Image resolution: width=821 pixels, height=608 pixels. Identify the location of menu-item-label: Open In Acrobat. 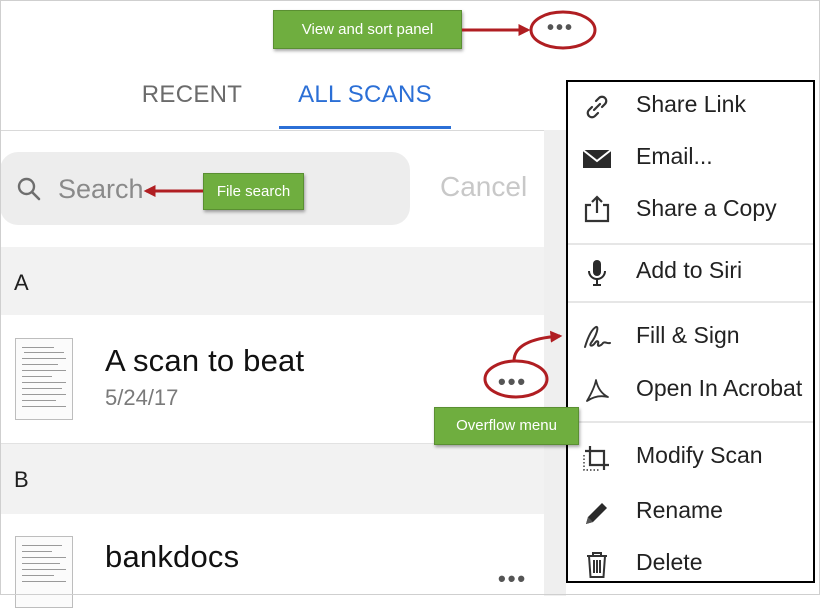
(719, 388).